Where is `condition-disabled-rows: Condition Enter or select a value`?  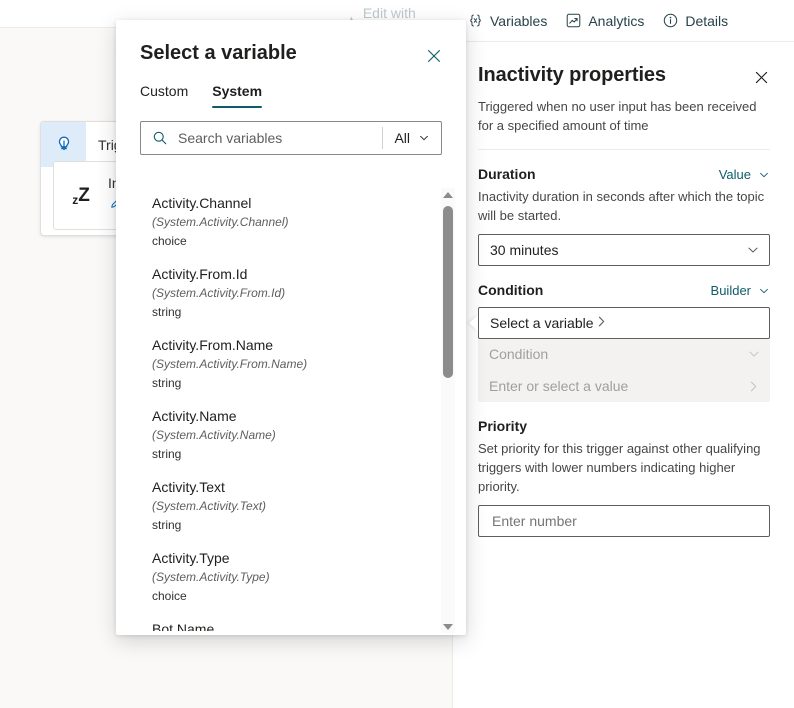 condition-disabled-rows: Condition Enter or select a value is located at coordinates (624, 370).